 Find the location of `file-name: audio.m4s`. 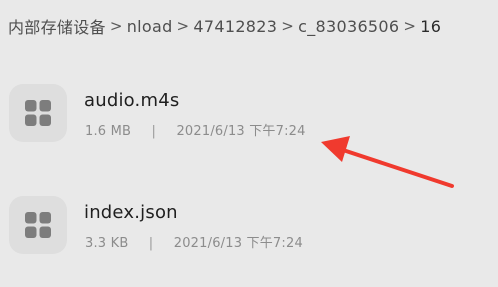

file-name: audio.m4s is located at coordinates (132, 100).